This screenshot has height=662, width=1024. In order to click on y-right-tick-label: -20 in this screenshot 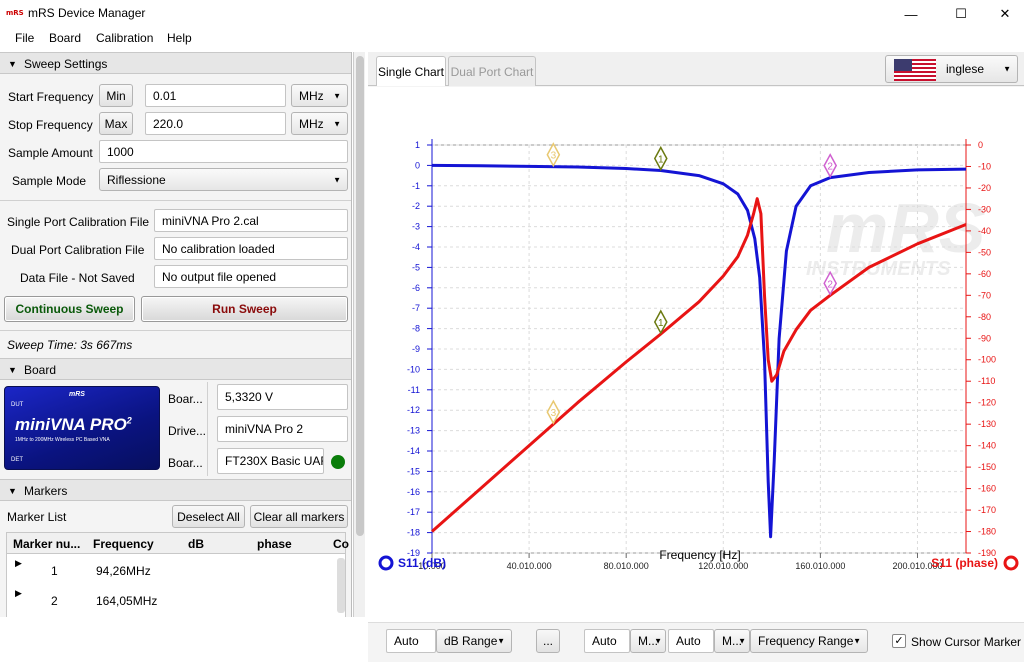, I will do `click(984, 188)`.